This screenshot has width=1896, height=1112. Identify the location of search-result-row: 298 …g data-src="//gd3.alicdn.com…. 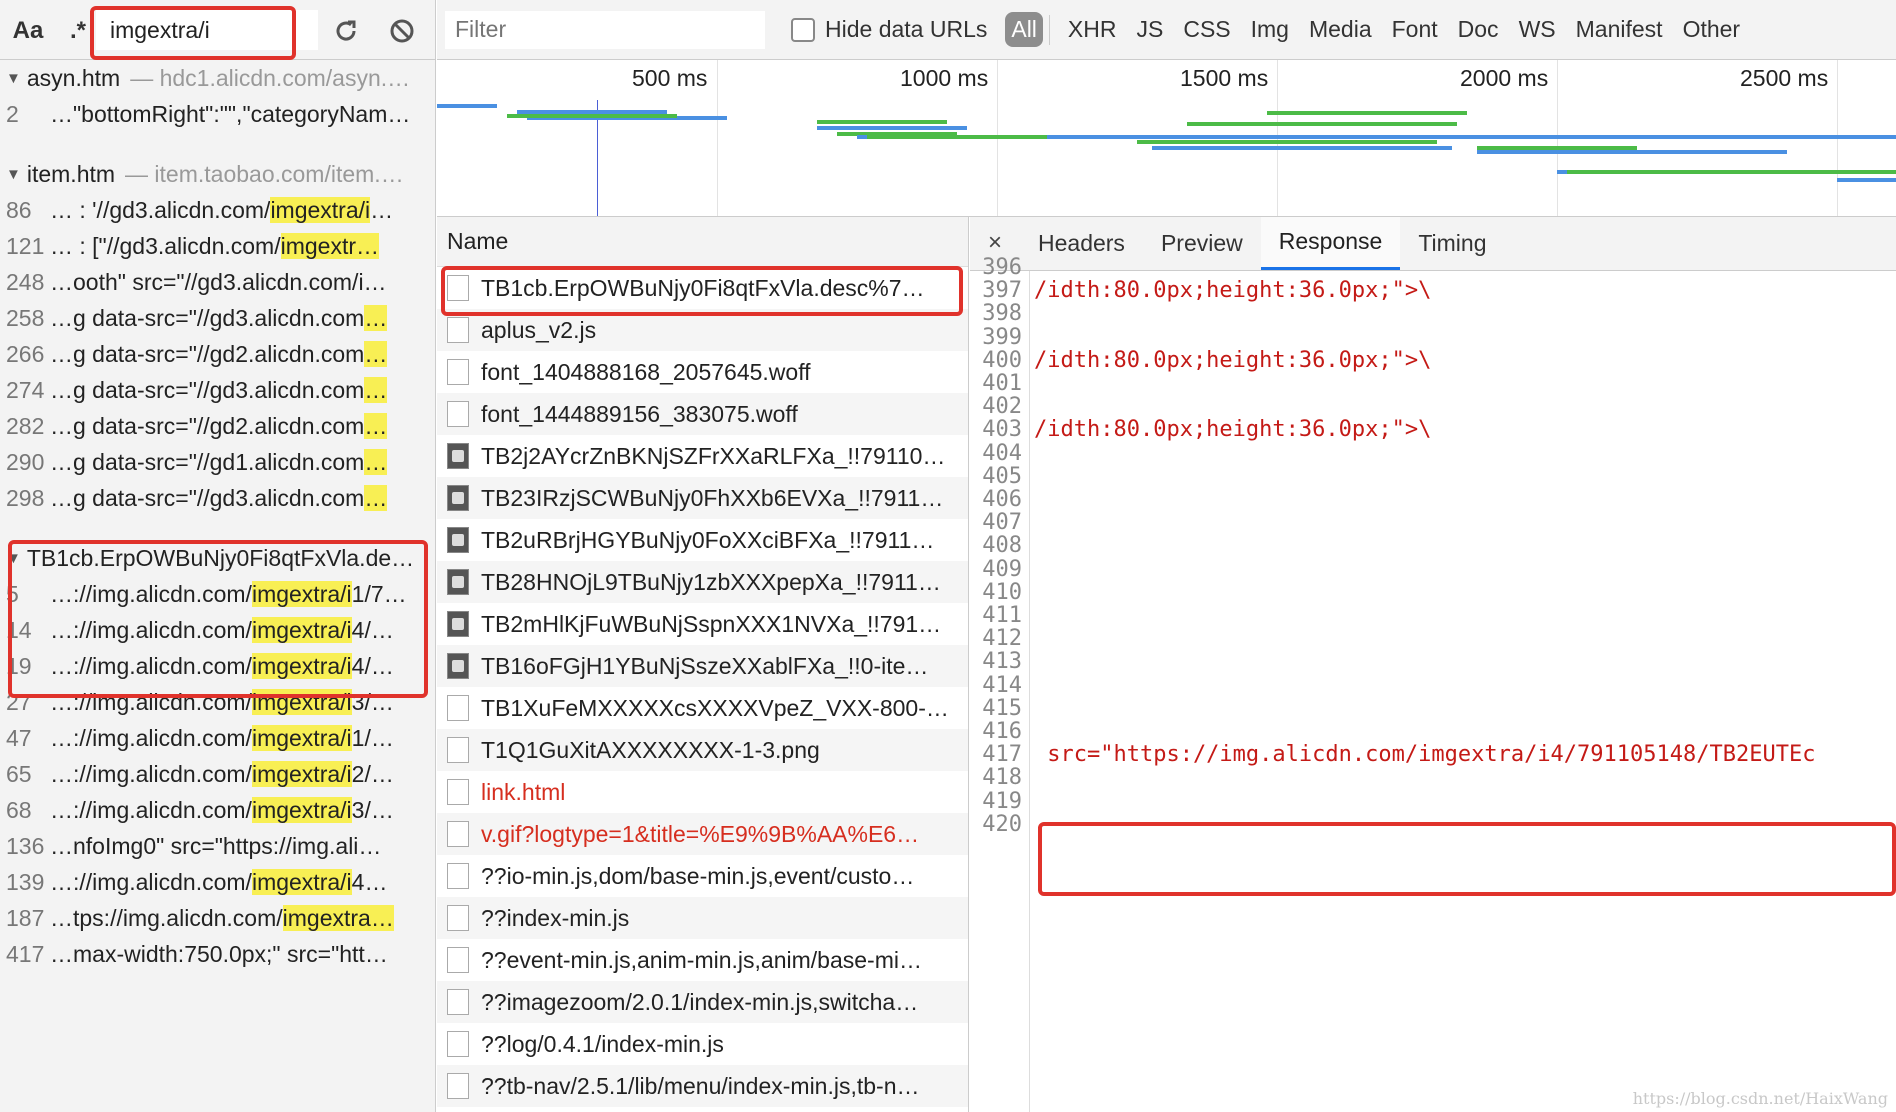
(217, 498).